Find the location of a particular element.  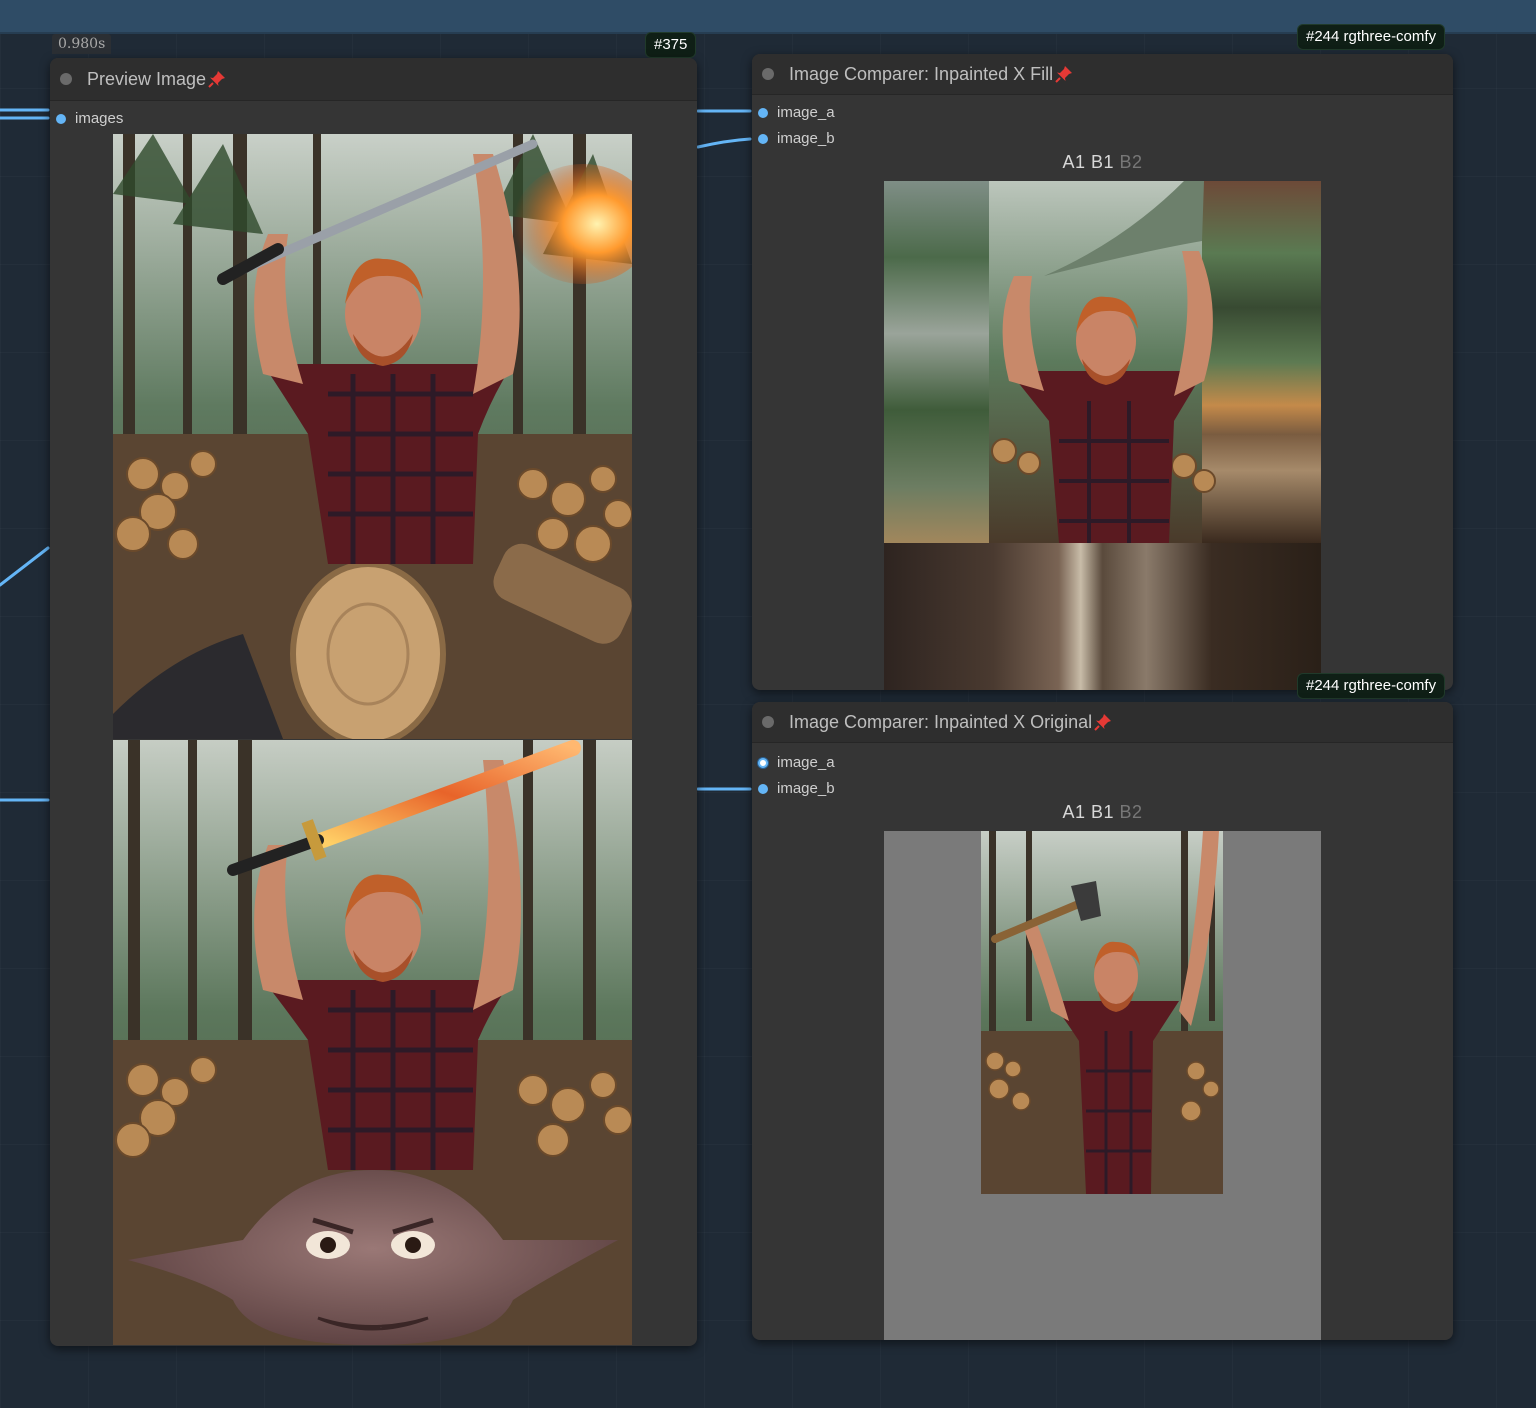

node-header: Image Comparer: Inpainted X Fill is located at coordinates (1102, 74).